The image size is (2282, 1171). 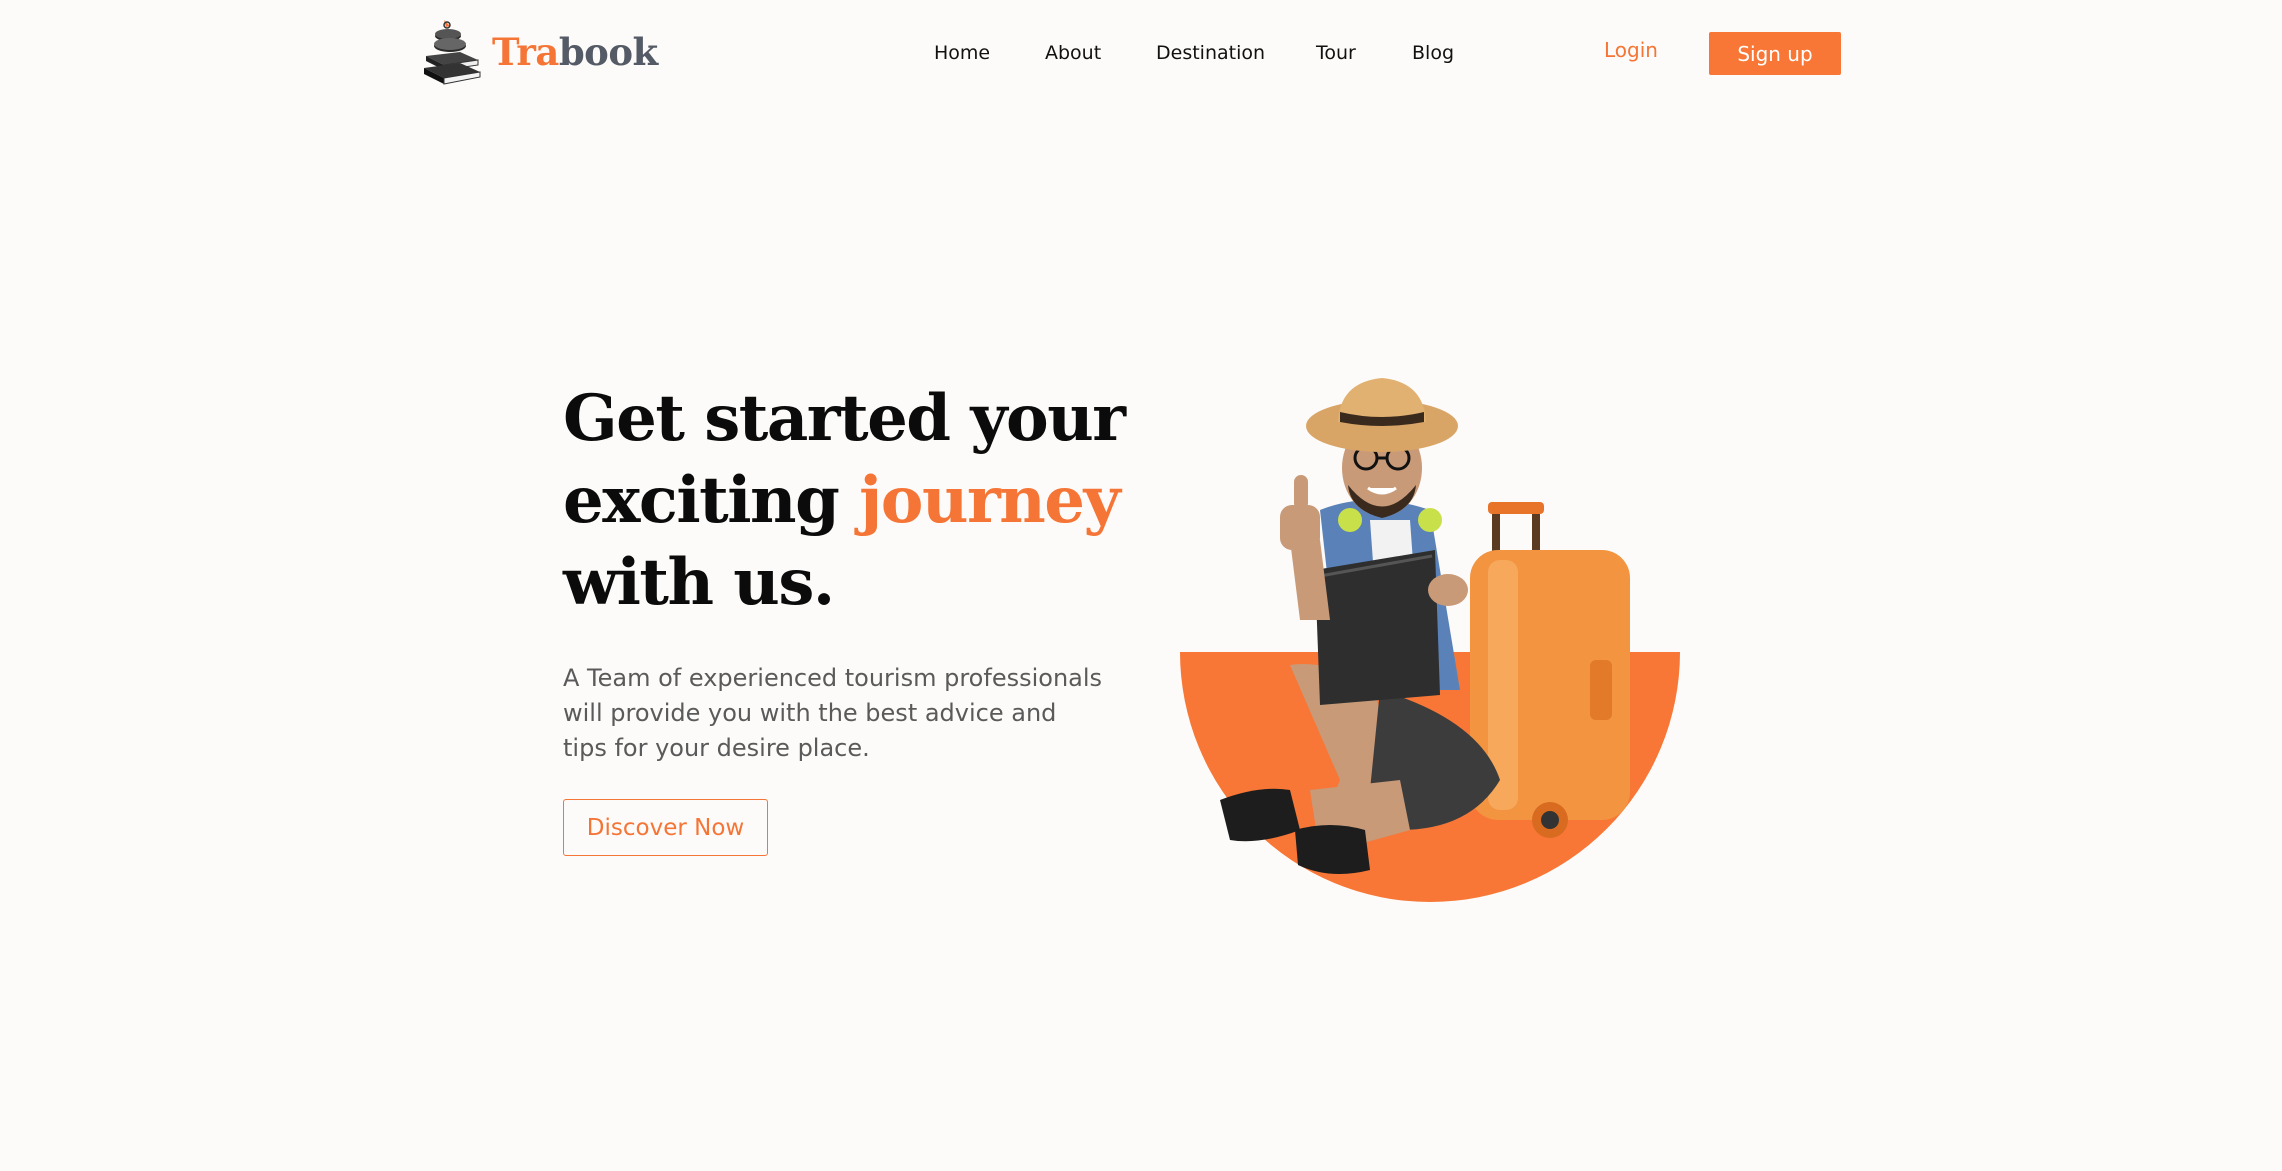 I want to click on hero-title-line1: Get started your, so click(x=844, y=418).